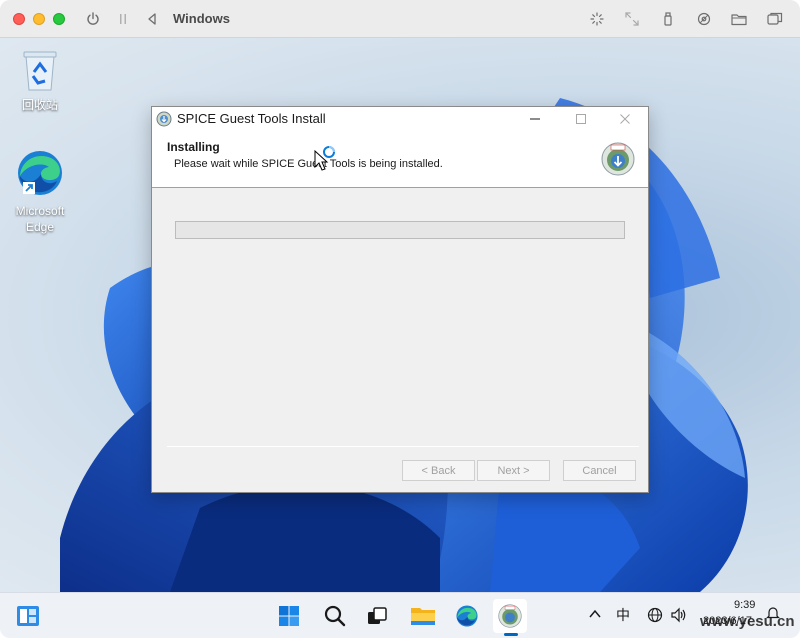 The image size is (800, 638). Describe the element at coordinates (423, 616) in the screenshot. I see `file-explorer-icon` at that location.